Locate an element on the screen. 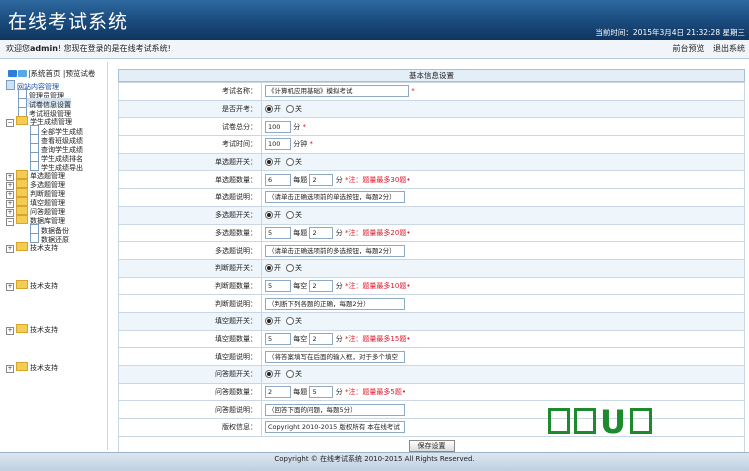 Image resolution: width=749 pixels, height=471 pixels. nav-score-export: 学生成绩导出 is located at coordinates (56, 166).